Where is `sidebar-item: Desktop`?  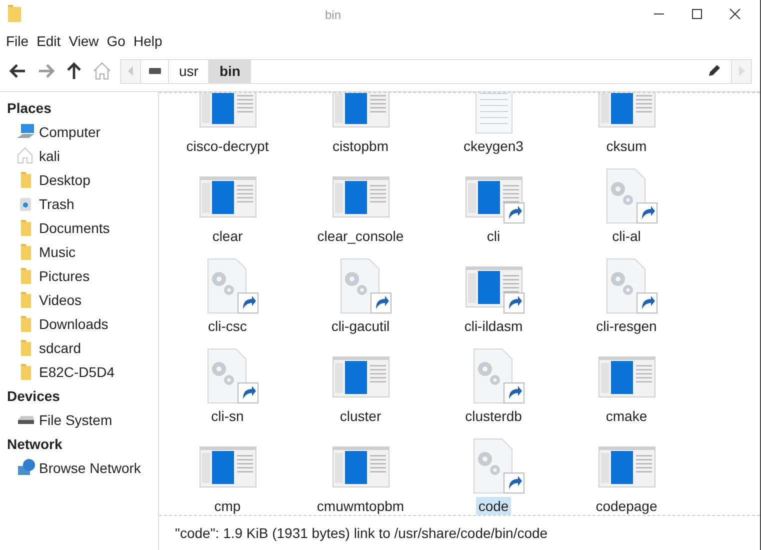 sidebar-item: Desktop is located at coordinates (79, 180).